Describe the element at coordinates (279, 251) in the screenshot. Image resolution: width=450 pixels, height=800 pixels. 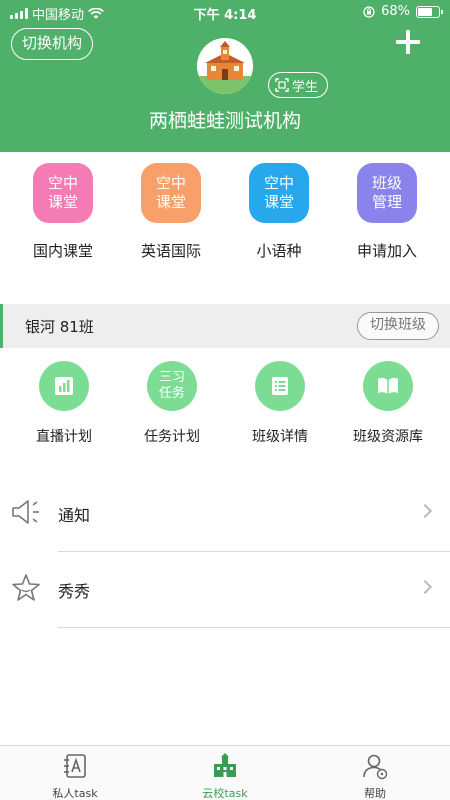
I see `category-label: 小语种` at that location.